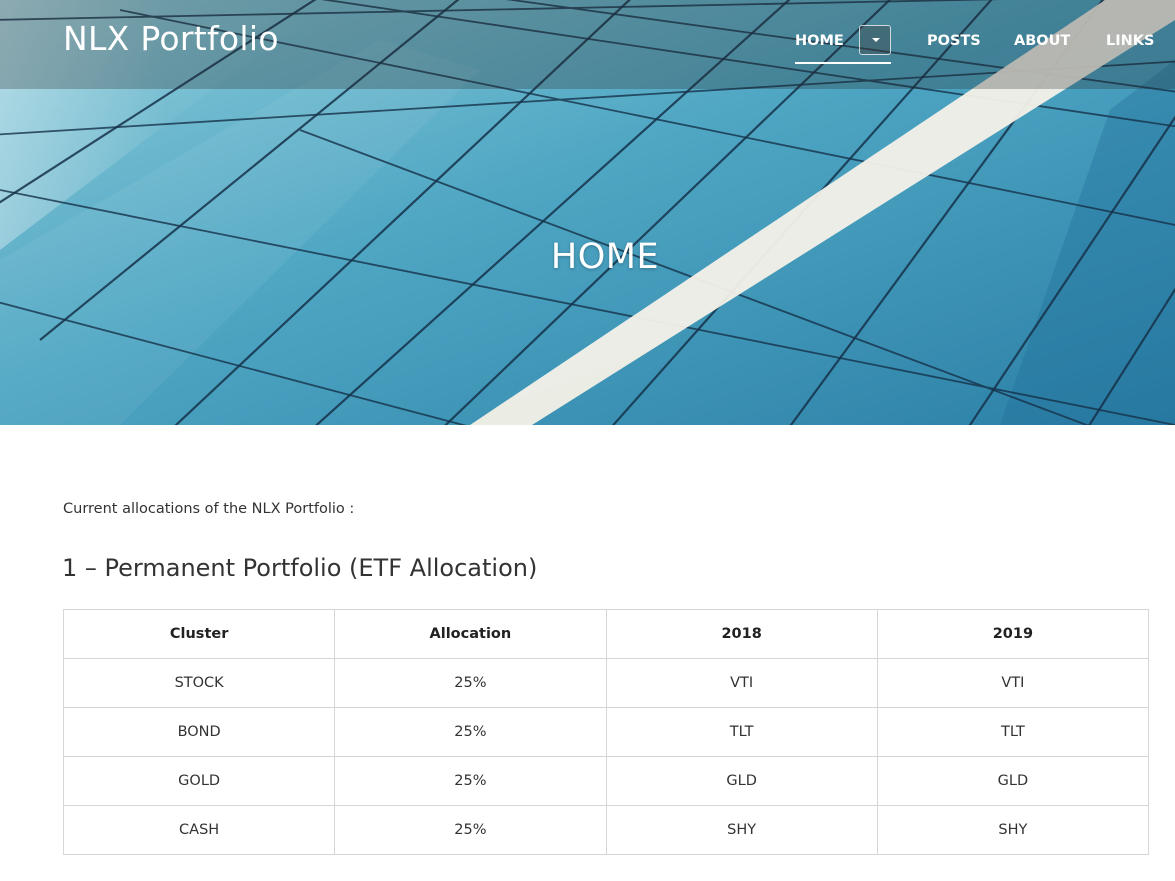 The image size is (1175, 881). Describe the element at coordinates (199, 732) in the screenshot. I see `table-cell: BOND` at that location.